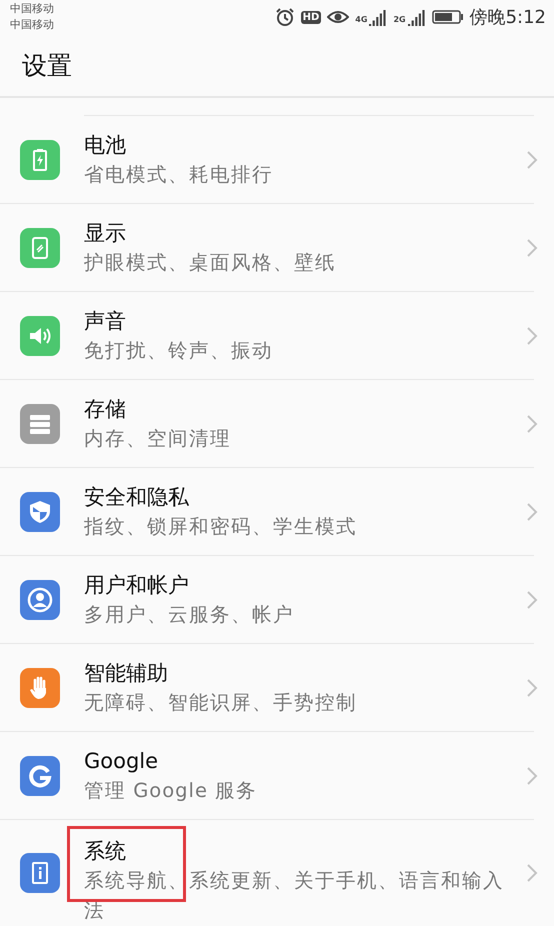 This screenshot has width=554, height=926. Describe the element at coordinates (179, 175) in the screenshot. I see `item-subtitle: 省电模式、耗电排行` at that location.